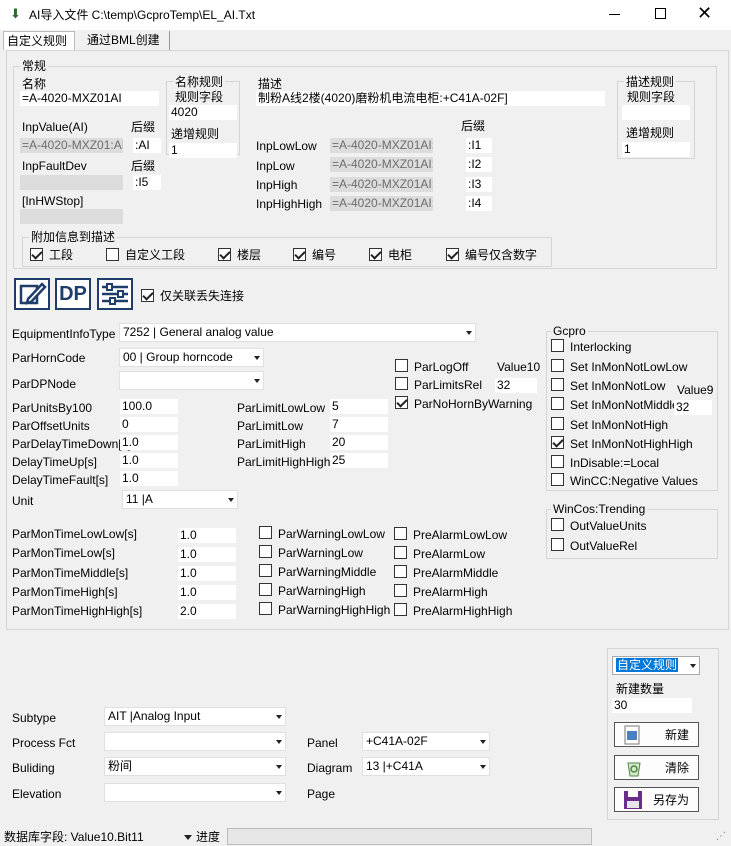  I want to click on prealarm-highhigh-checkbox, so click(400, 609).